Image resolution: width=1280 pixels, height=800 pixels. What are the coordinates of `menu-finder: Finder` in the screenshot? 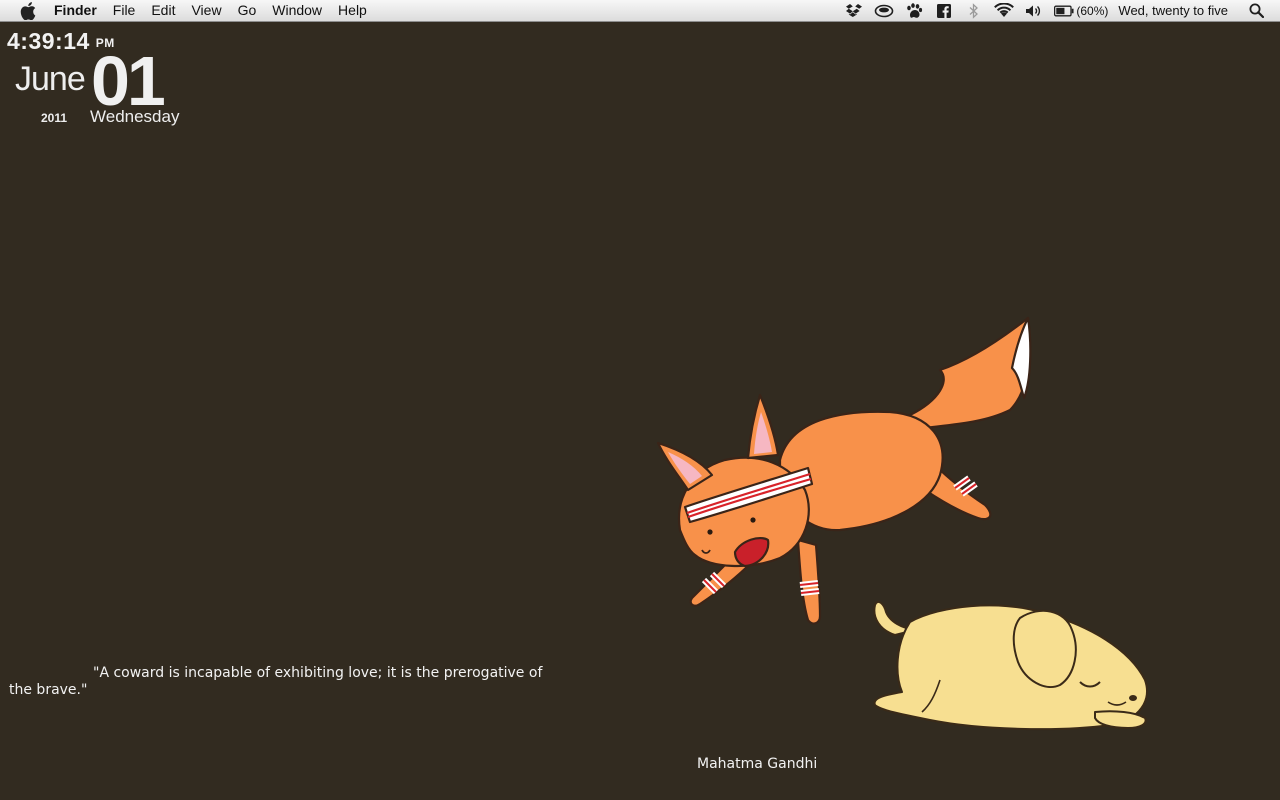 It's located at (78, 10).